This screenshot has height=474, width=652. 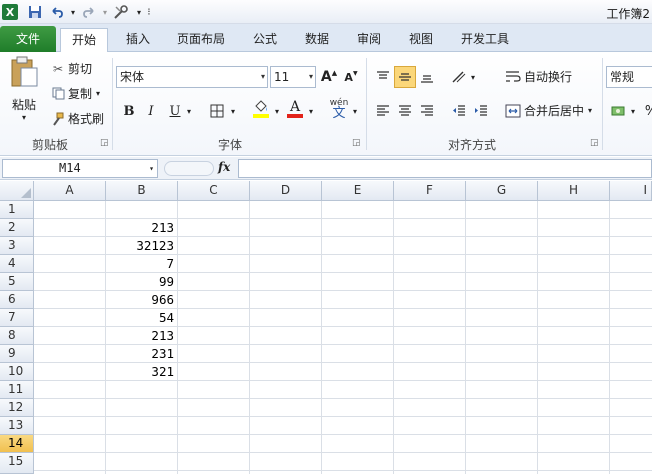 I want to click on column-header: D, so click(x=286, y=191).